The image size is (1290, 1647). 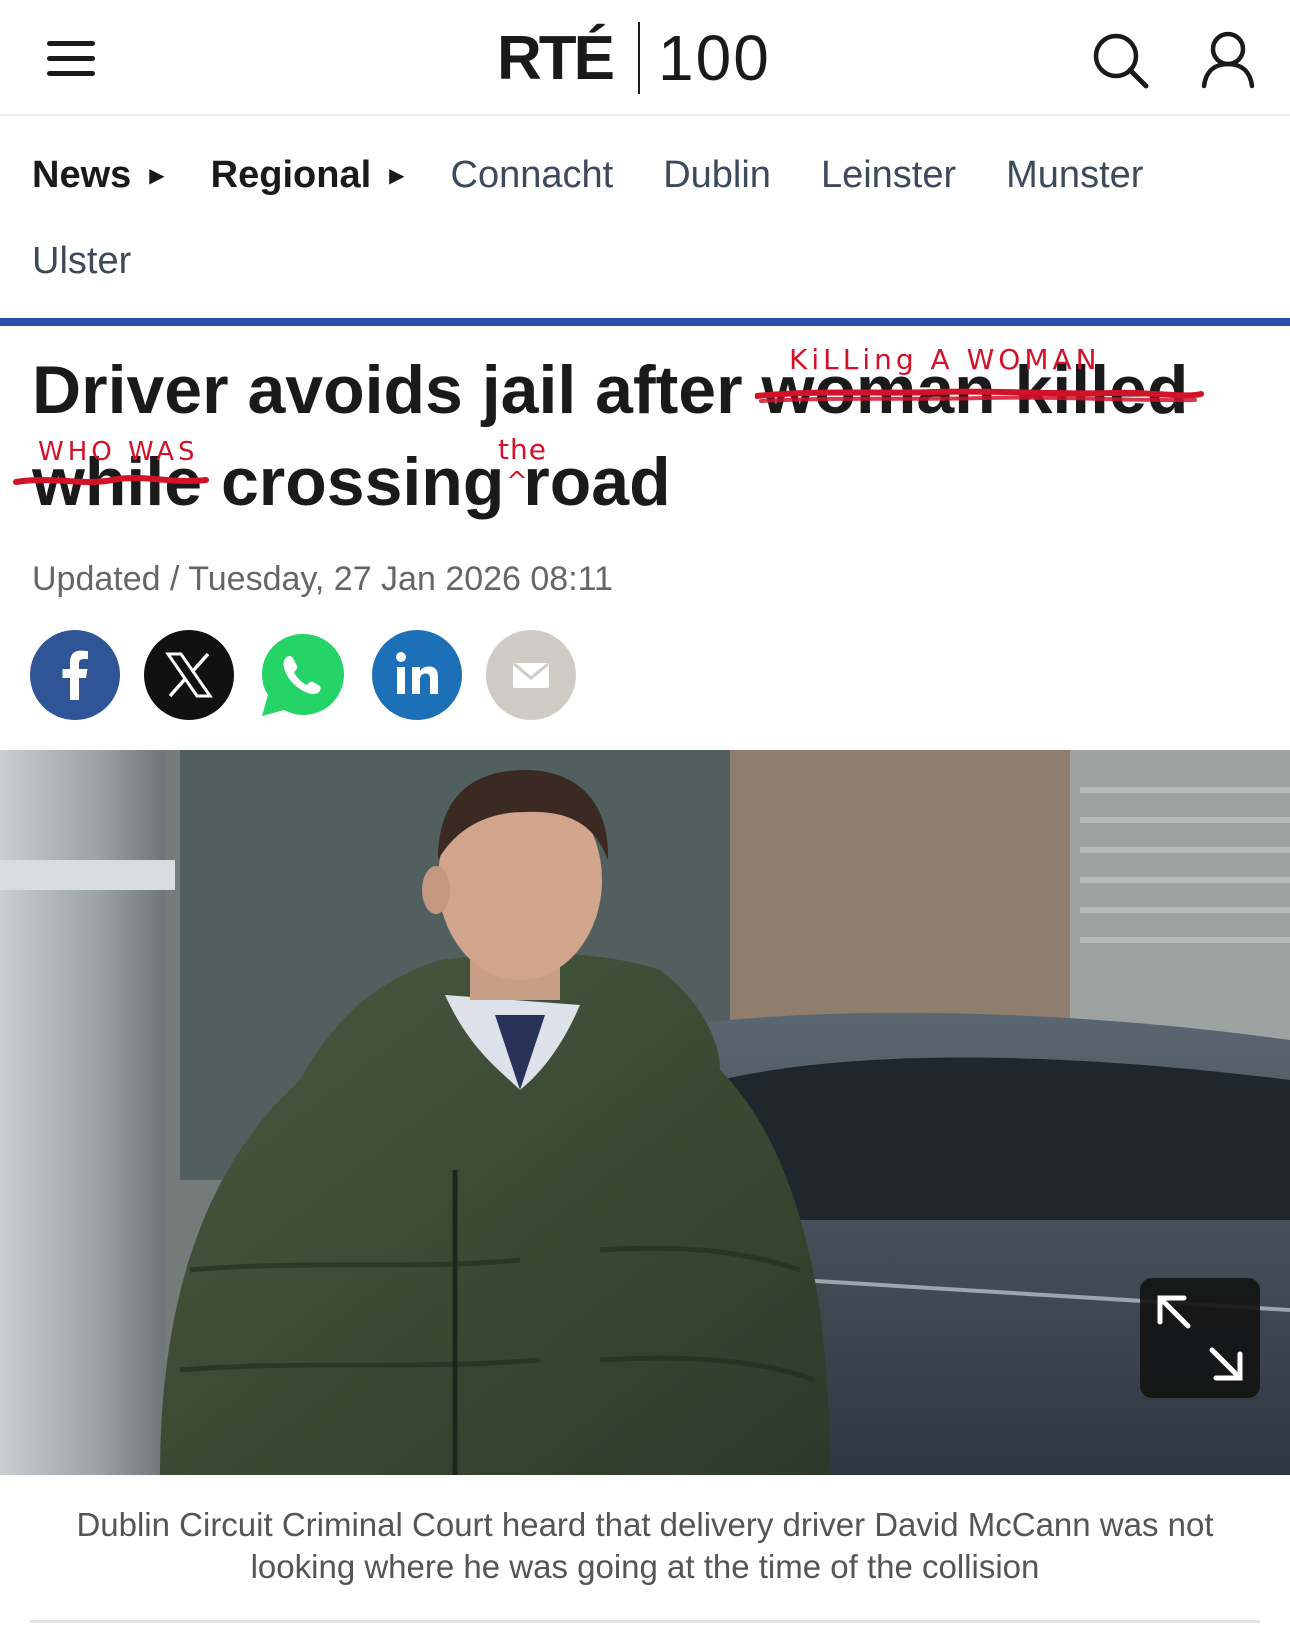 I want to click on breadcrumb-news: News ▶, so click(x=121, y=175).